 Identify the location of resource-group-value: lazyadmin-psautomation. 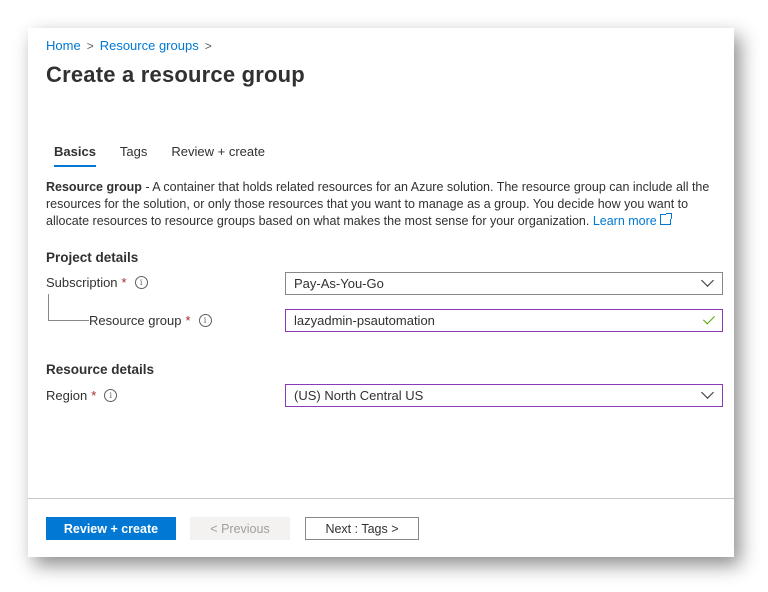
(364, 320).